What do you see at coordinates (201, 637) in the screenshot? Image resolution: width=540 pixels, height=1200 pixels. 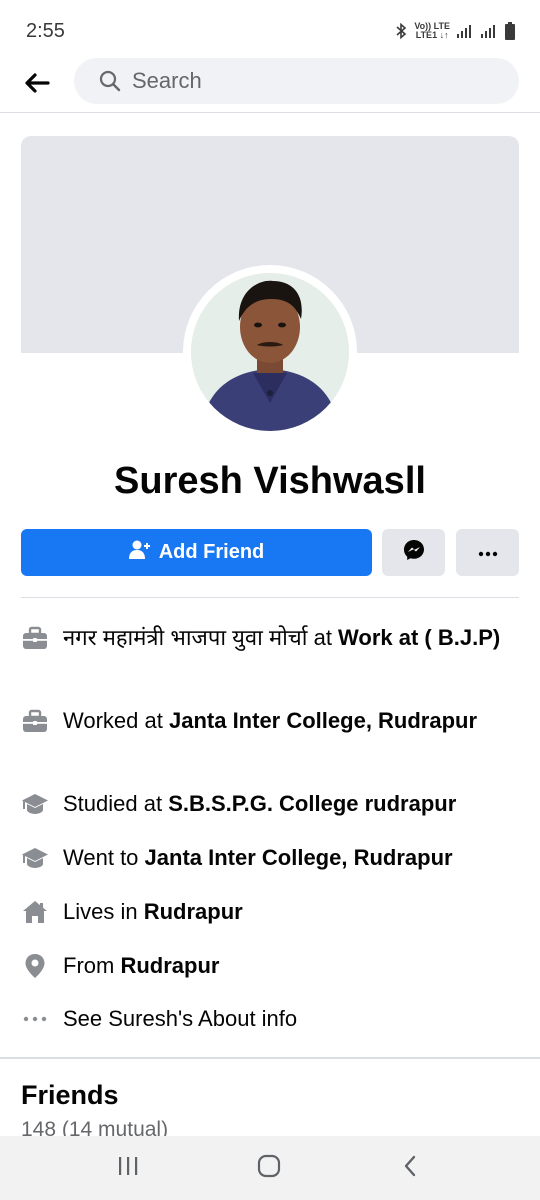 I see `intro-prefix: नगर महामंत्री भाजपा युवा मोर्चा at` at bounding box center [201, 637].